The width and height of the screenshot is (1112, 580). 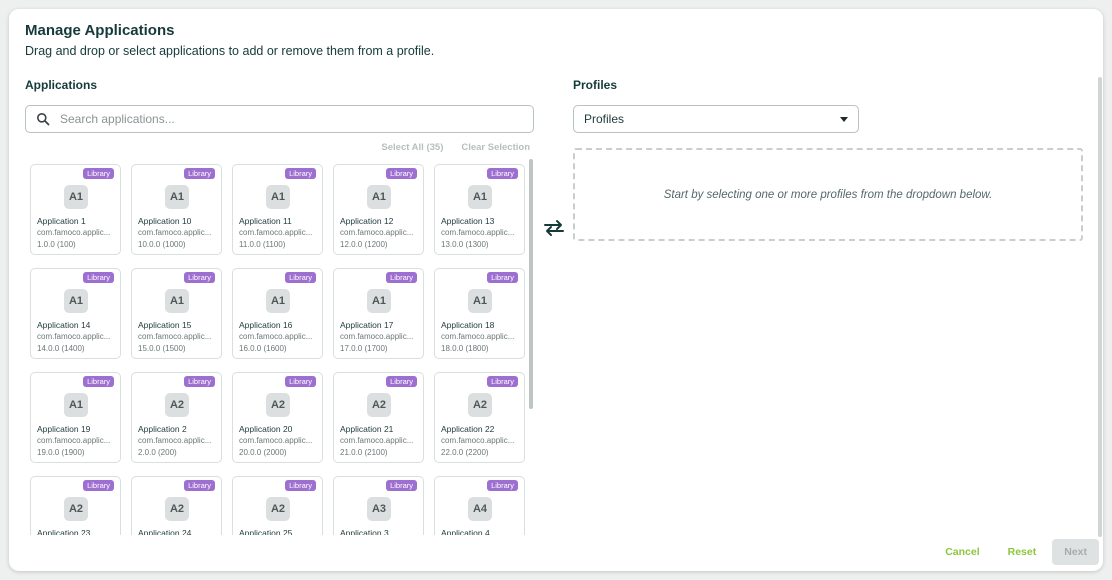 I want to click on app-name: Application 13, so click(x=468, y=221).